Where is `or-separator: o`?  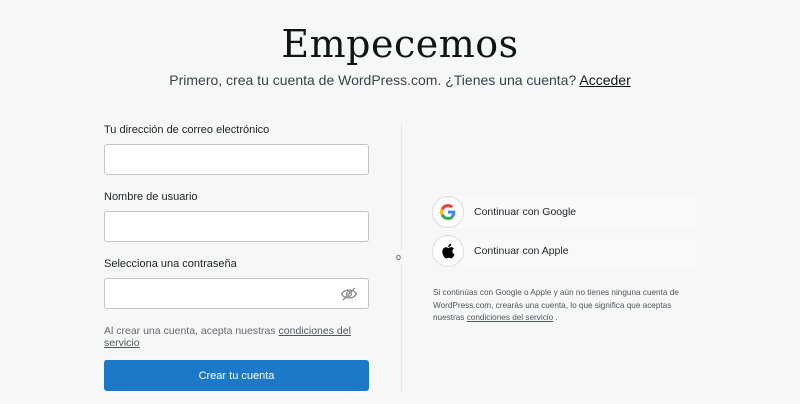
or-separator: o is located at coordinates (399, 257).